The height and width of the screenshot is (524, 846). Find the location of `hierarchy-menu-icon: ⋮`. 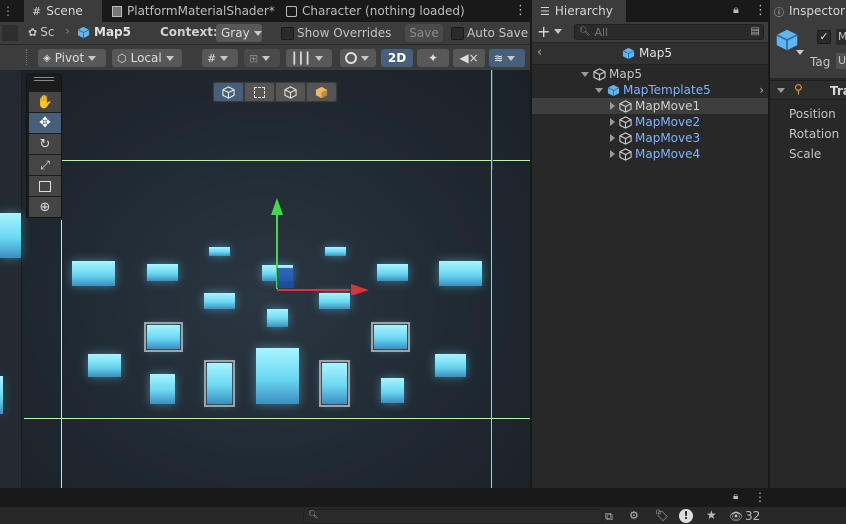

hierarchy-menu-icon: ⋮ is located at coordinates (760, 10).